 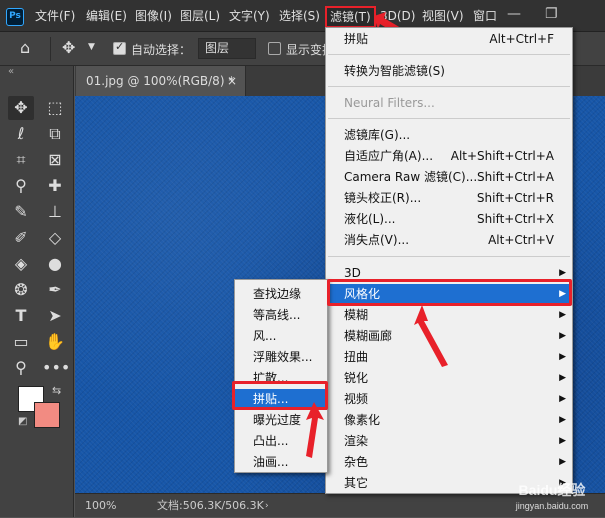 I want to click on document-info: 文档:506.3K/506.3K, so click(x=210, y=505).